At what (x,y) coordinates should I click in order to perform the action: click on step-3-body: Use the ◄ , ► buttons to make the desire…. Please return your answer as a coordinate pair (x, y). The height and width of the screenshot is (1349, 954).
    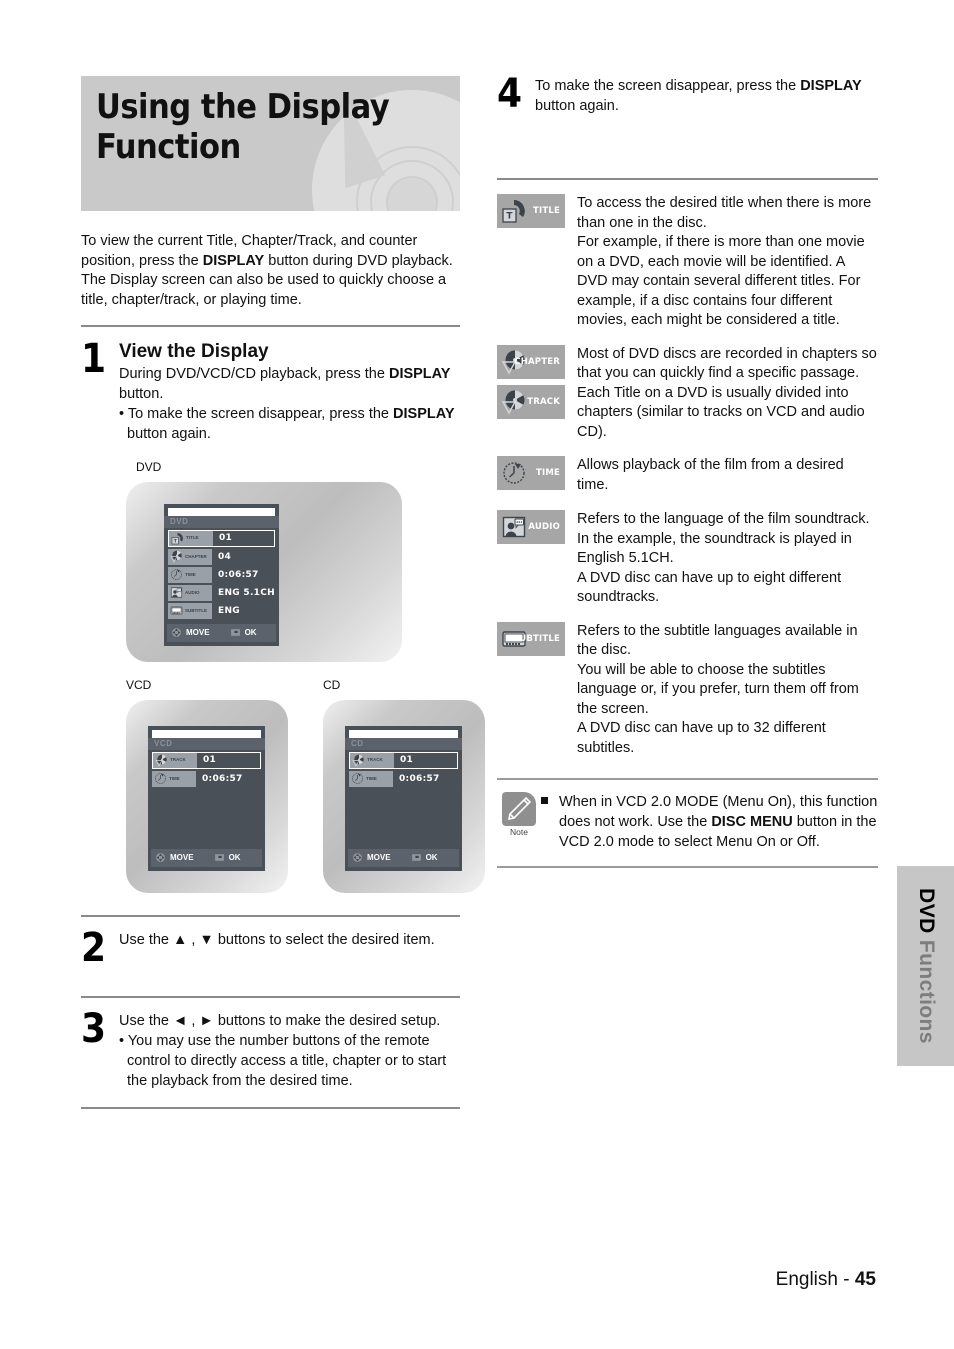
    Looking at the image, I should click on (289, 1051).